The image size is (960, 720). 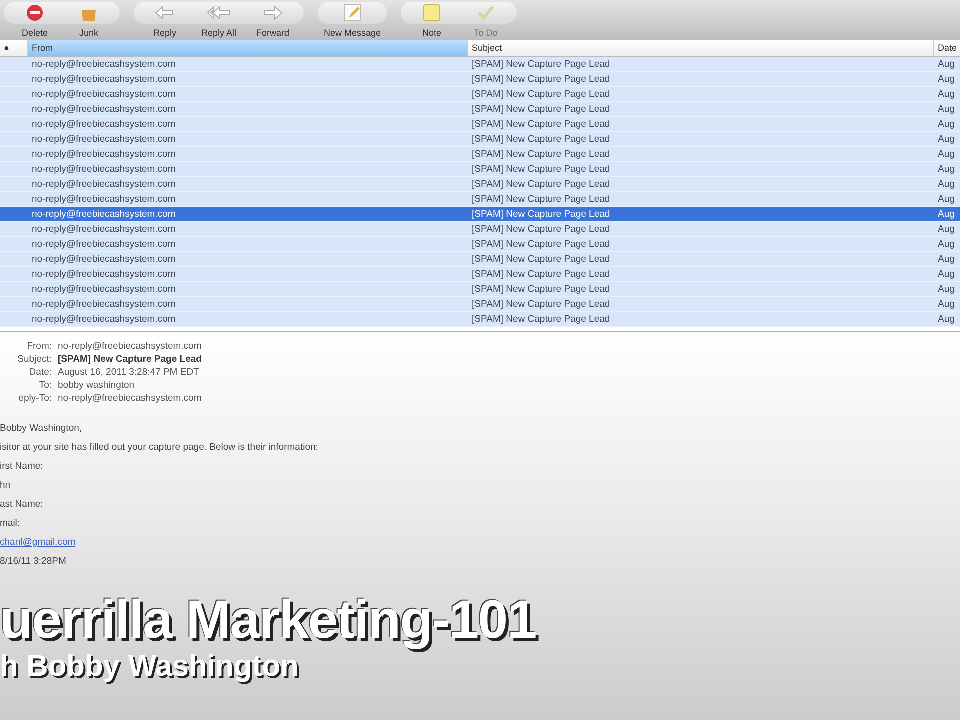 I want to click on toolbar-button: Reply All, so click(x=219, y=20).